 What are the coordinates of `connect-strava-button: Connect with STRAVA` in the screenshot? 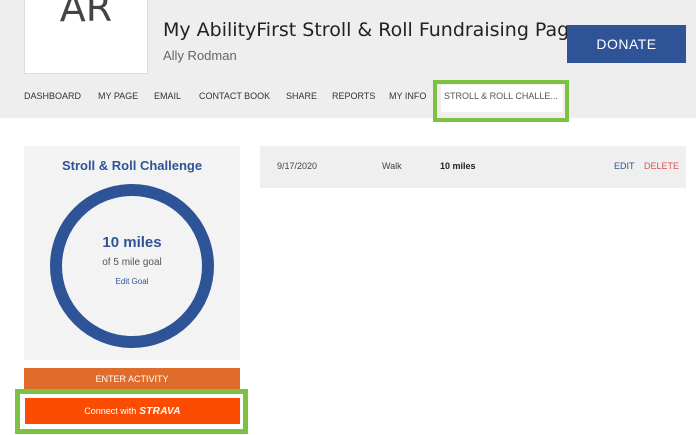 It's located at (132, 411).